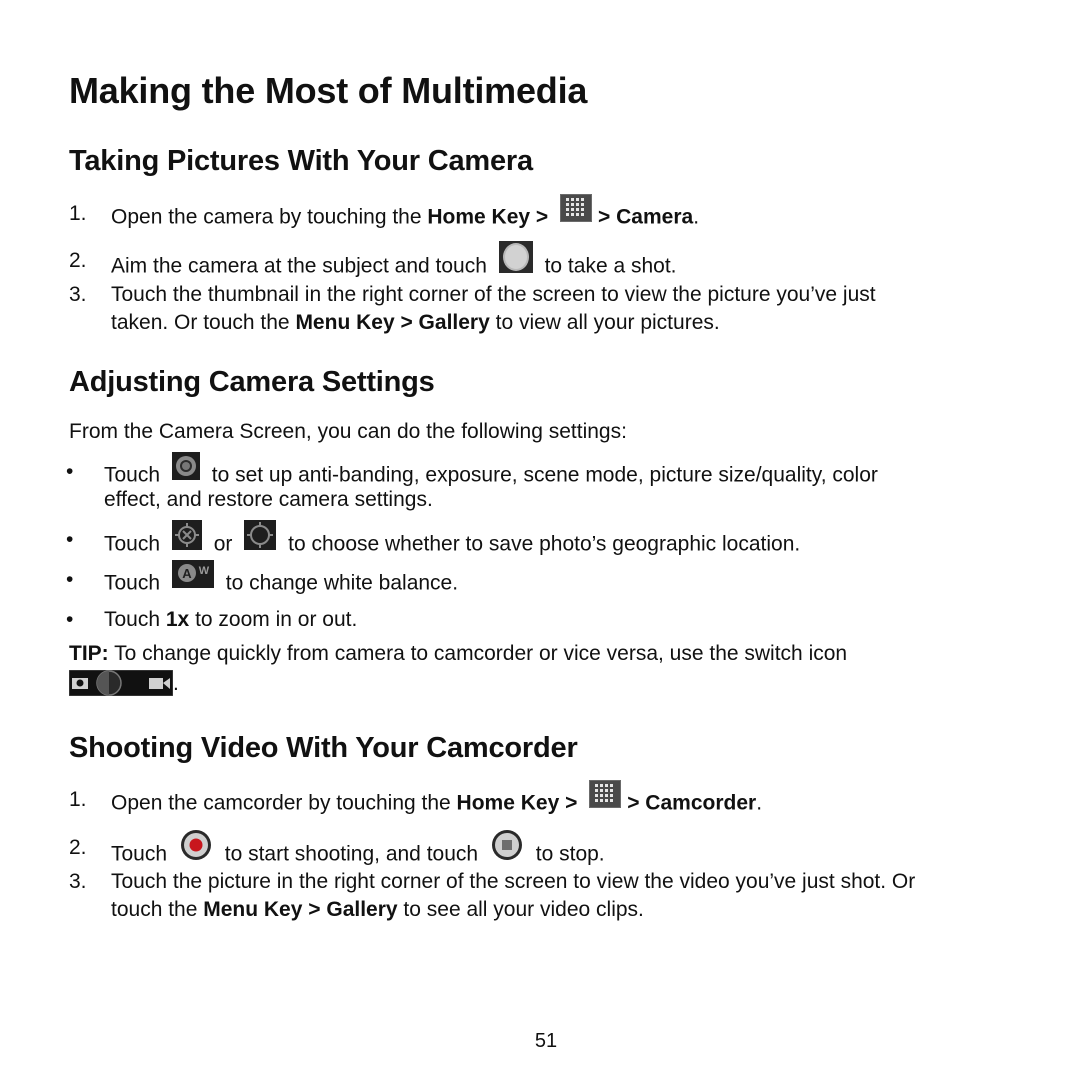  I want to click on white-balance-icon: AW, so click(192, 578).